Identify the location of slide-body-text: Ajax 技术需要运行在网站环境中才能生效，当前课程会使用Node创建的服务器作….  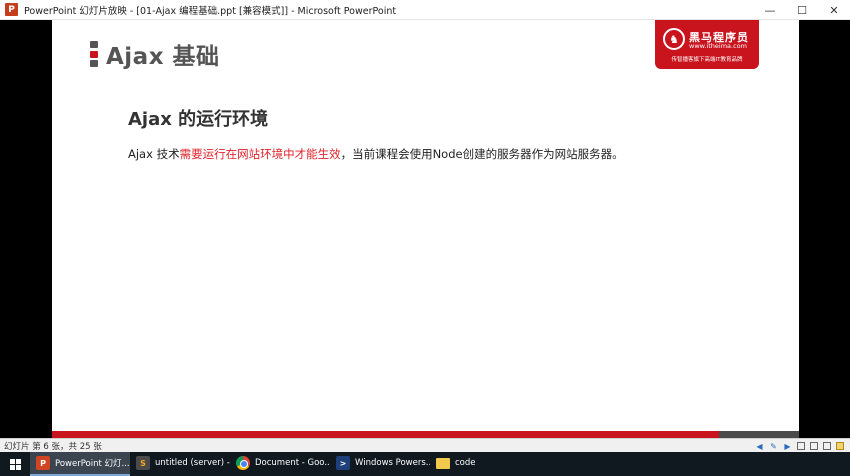
(376, 154).